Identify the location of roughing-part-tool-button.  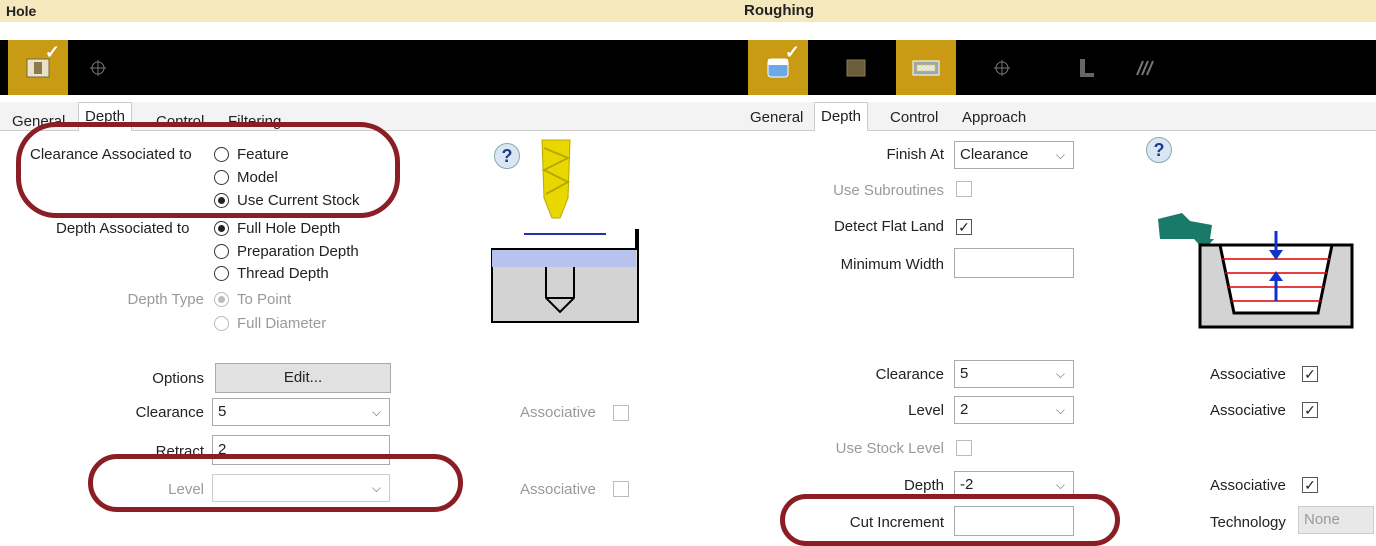
(856, 67).